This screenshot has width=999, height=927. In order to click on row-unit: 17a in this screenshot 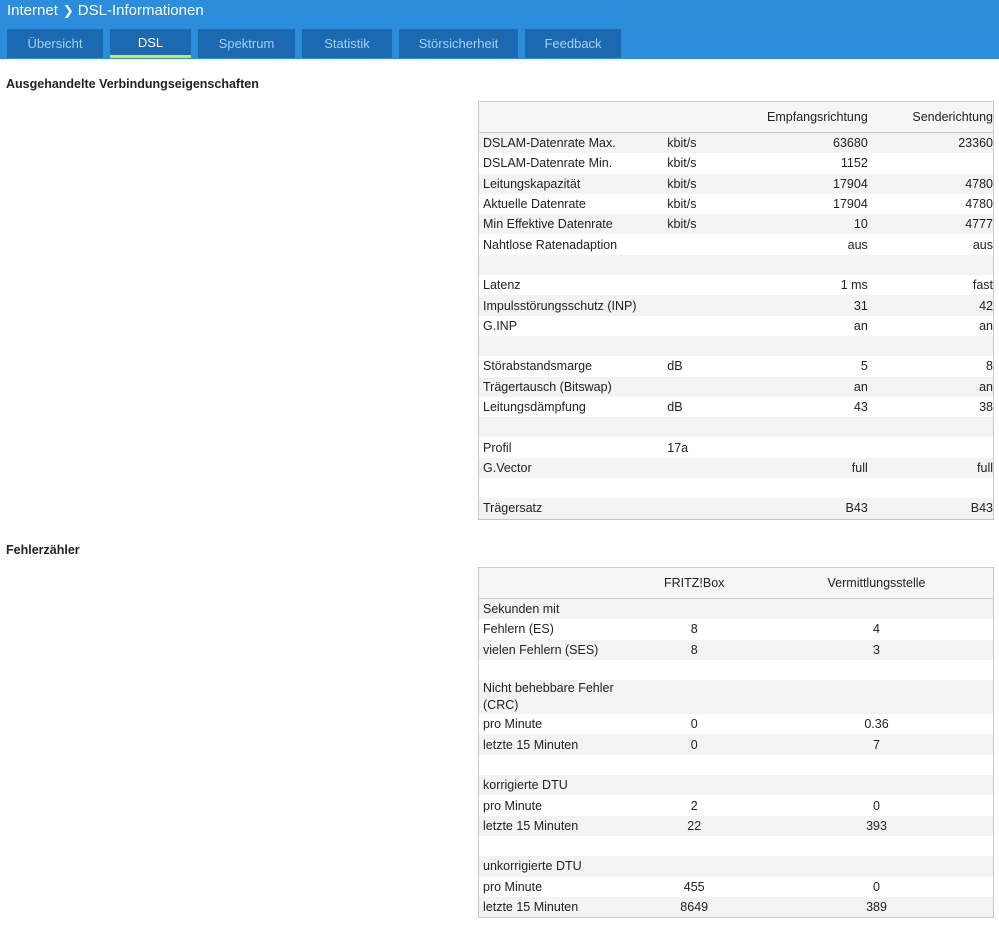, I will do `click(698, 447)`.